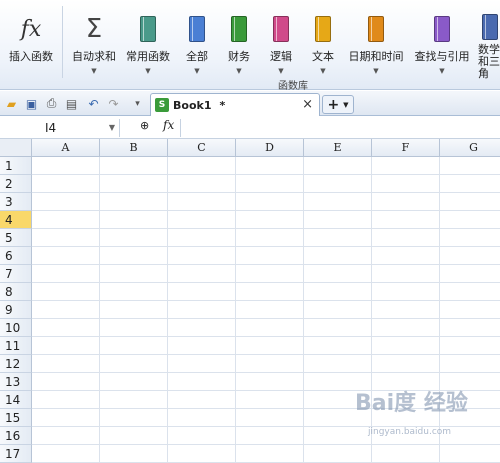 This screenshot has height=463, width=500. Describe the element at coordinates (339, 128) in the screenshot. I see `formula-input` at that location.